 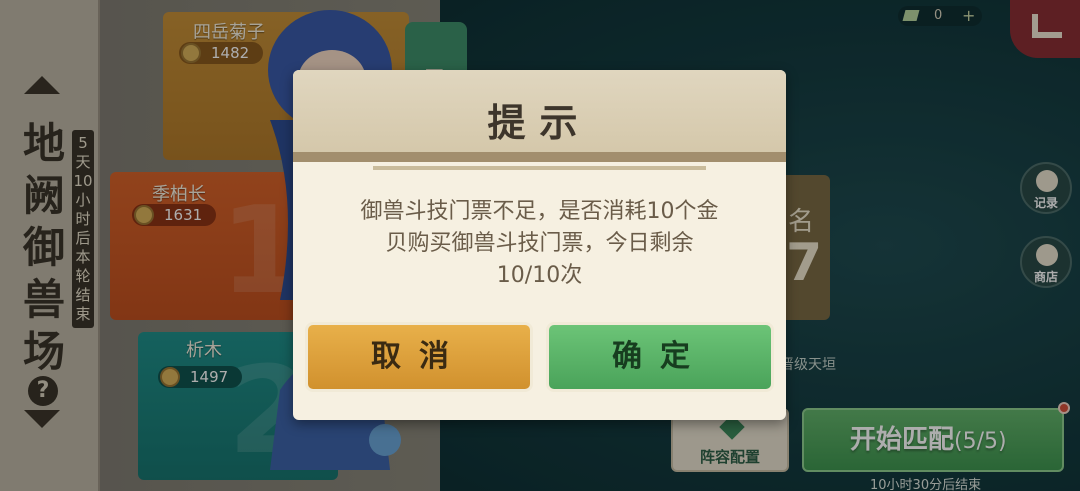 I want to click on dialog-header: 提示, so click(x=539, y=116).